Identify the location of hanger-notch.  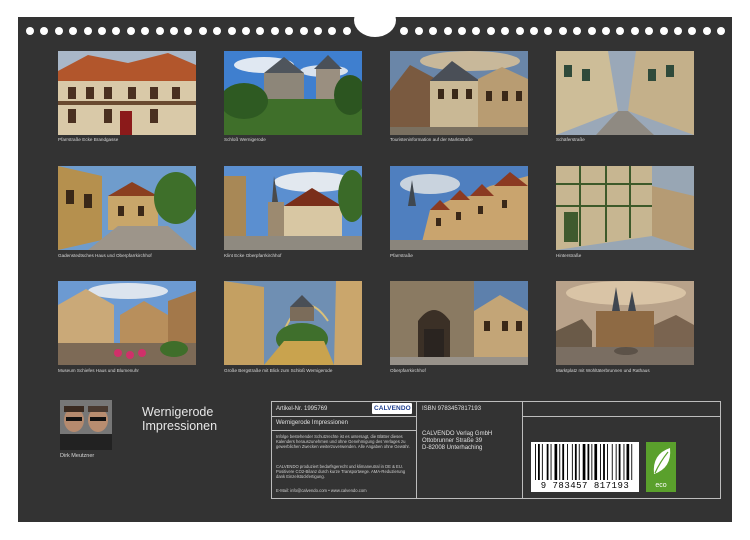
(375, 20).